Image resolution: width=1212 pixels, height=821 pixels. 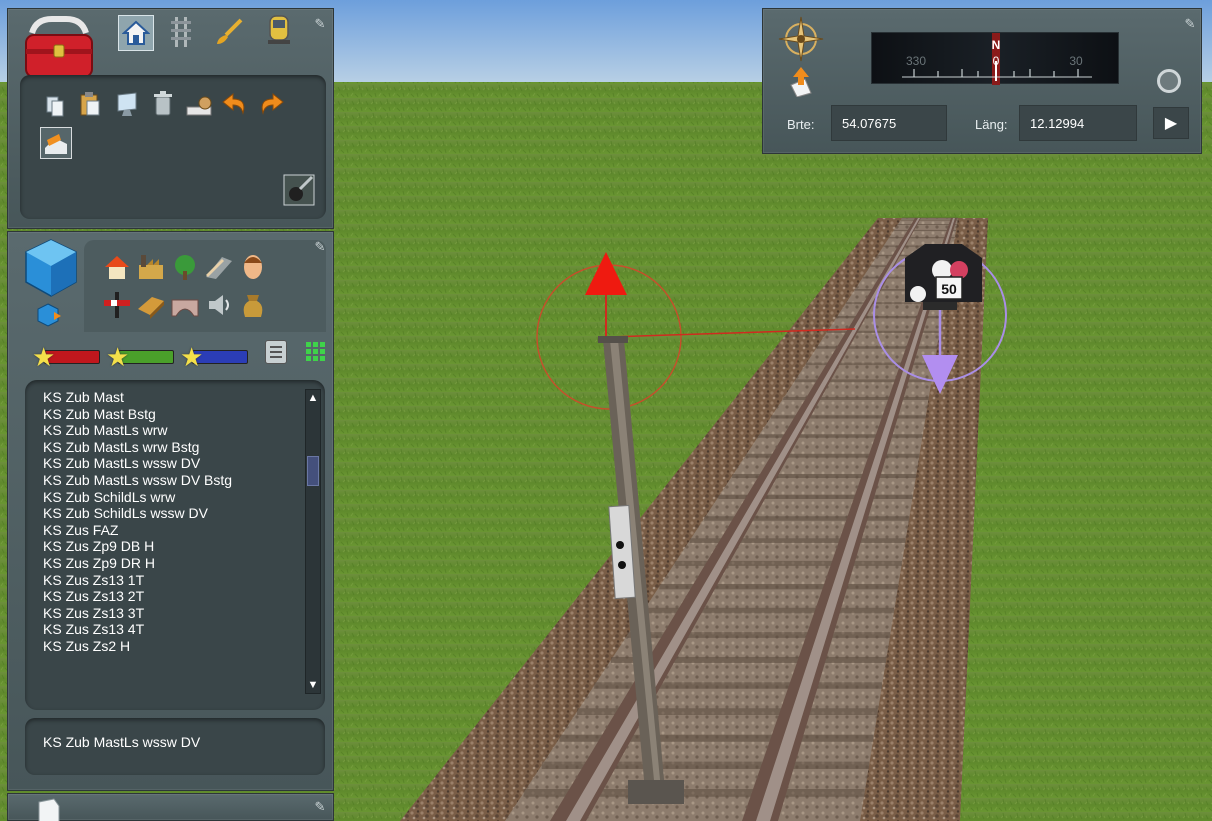 I want to click on redo-icon, so click(x=272, y=103).